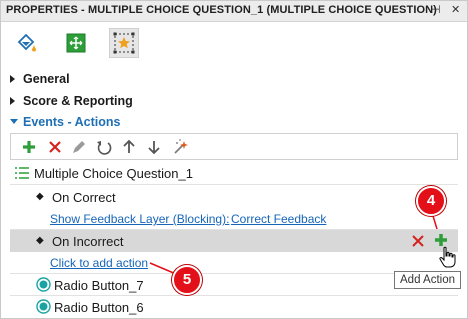 This screenshot has width=468, height=319. I want to click on step-badge-5: 5, so click(187, 280).